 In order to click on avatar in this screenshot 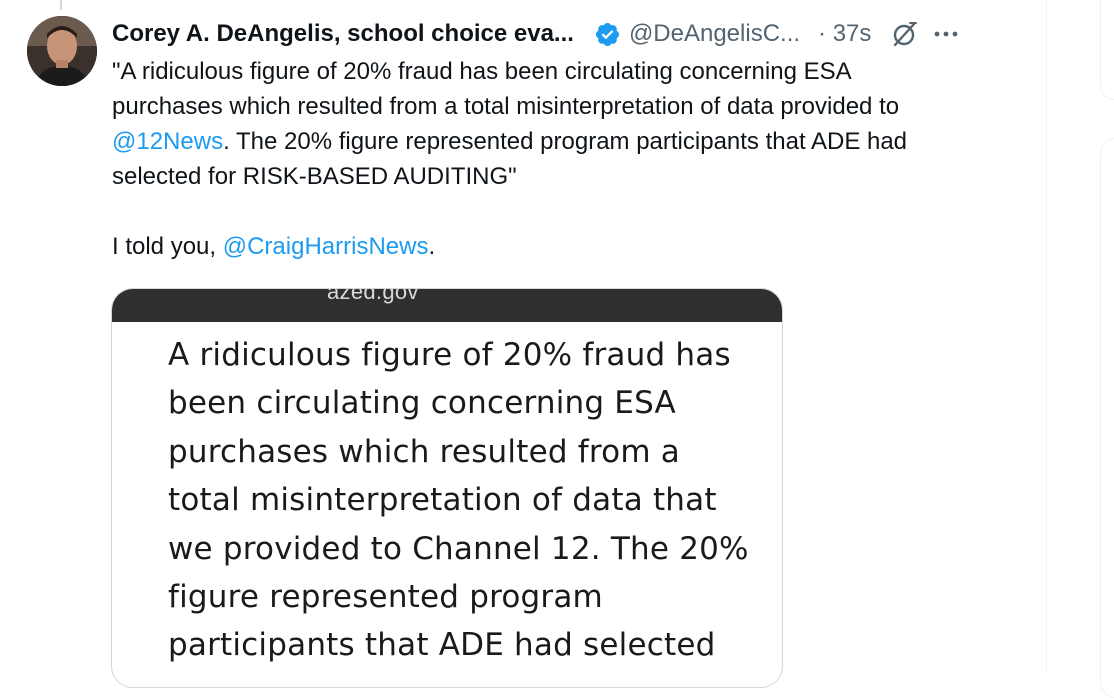, I will do `click(62, 51)`.